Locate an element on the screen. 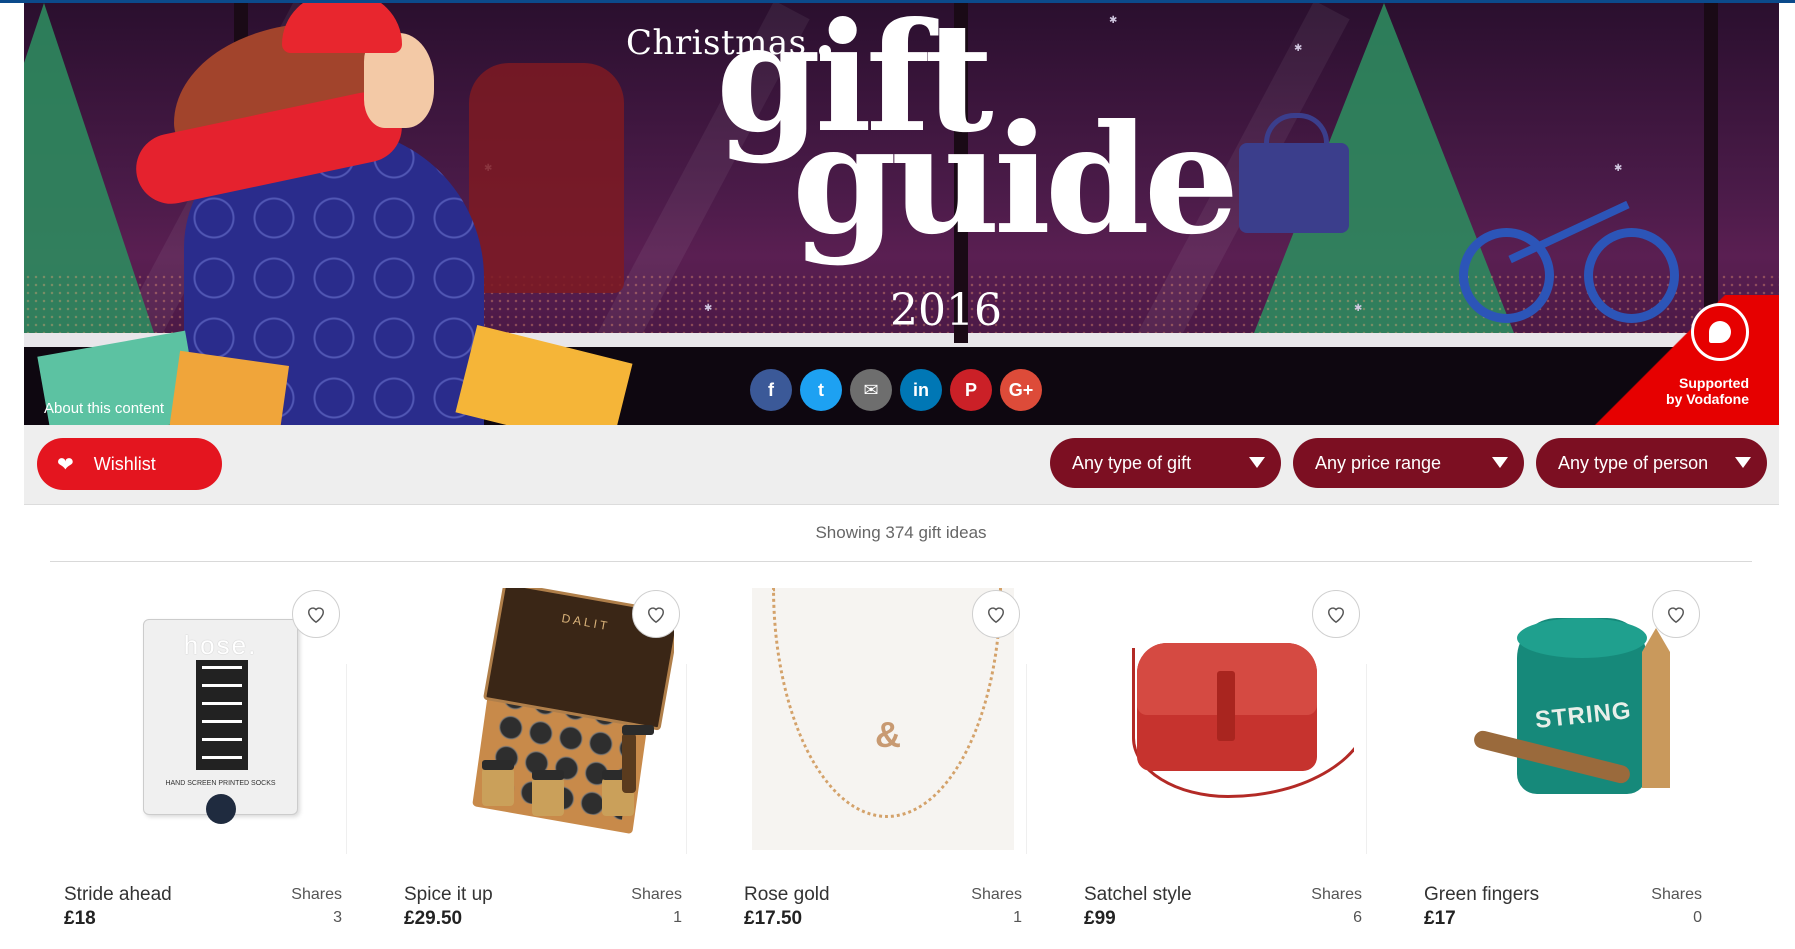 The width and height of the screenshot is (1795, 949). product-card: & Rose gold £17.50 Shares 1 is located at coordinates (878, 766).